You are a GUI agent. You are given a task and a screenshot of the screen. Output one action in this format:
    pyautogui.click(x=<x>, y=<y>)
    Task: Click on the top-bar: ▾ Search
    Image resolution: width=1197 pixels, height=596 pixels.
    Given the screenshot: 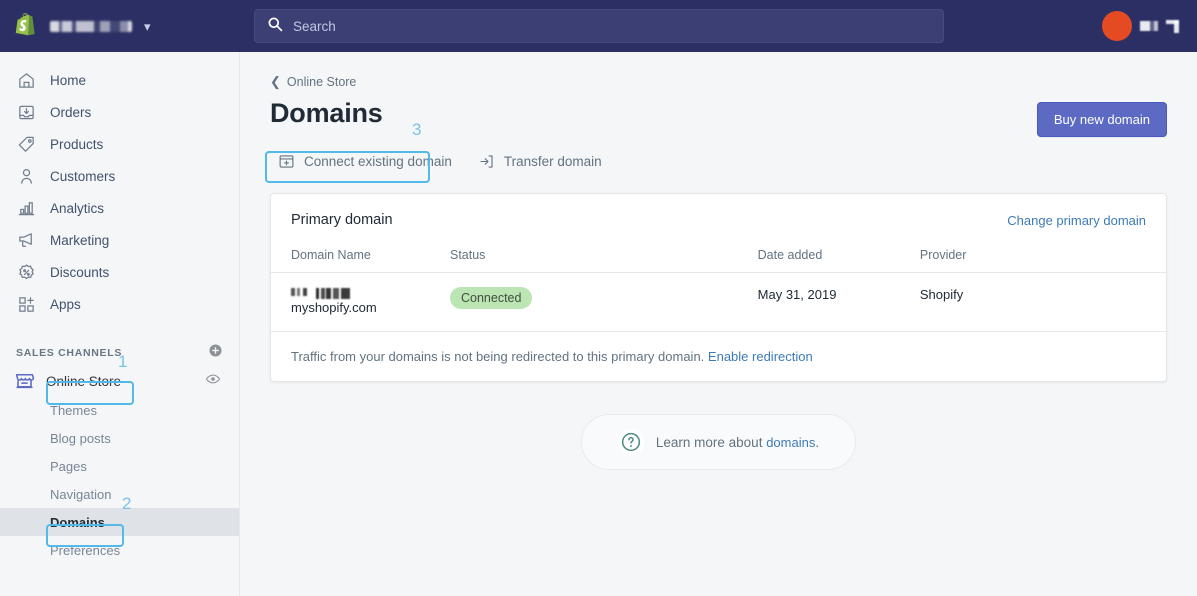 What is the action you would take?
    pyautogui.click(x=598, y=26)
    